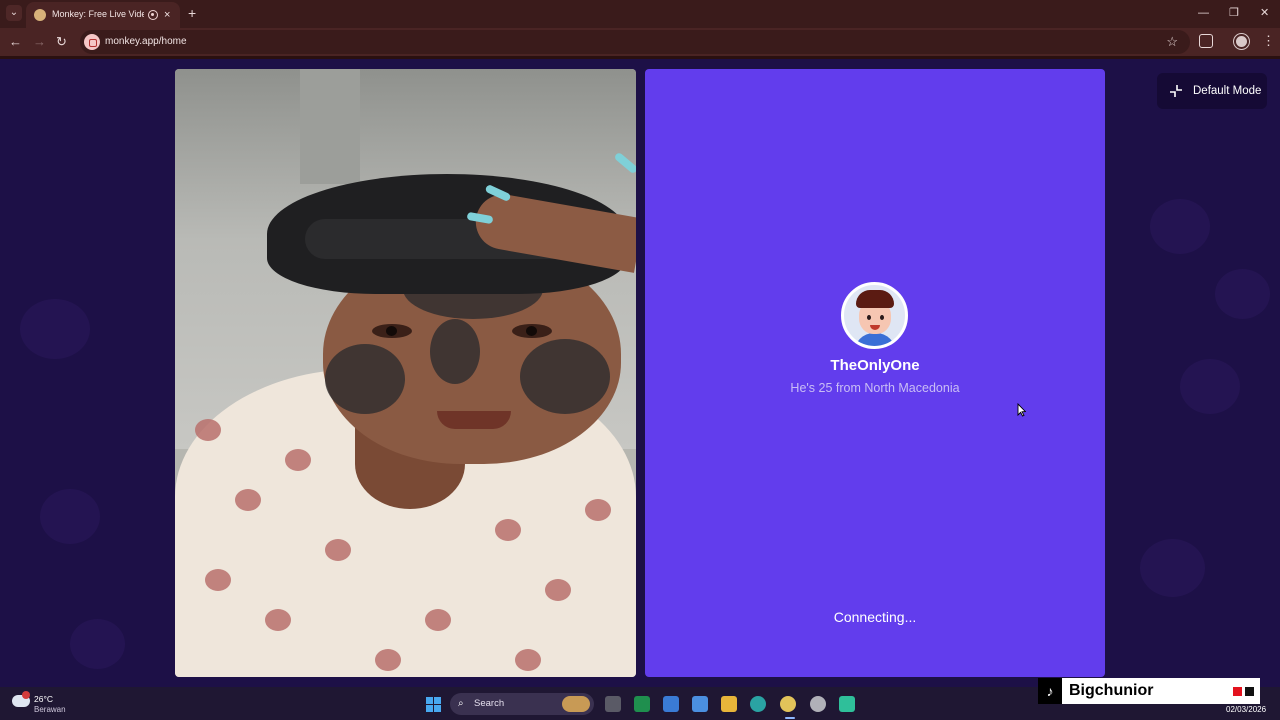 The width and height of the screenshot is (1280, 720). I want to click on default-mode-label: Default Mode, so click(1227, 91).